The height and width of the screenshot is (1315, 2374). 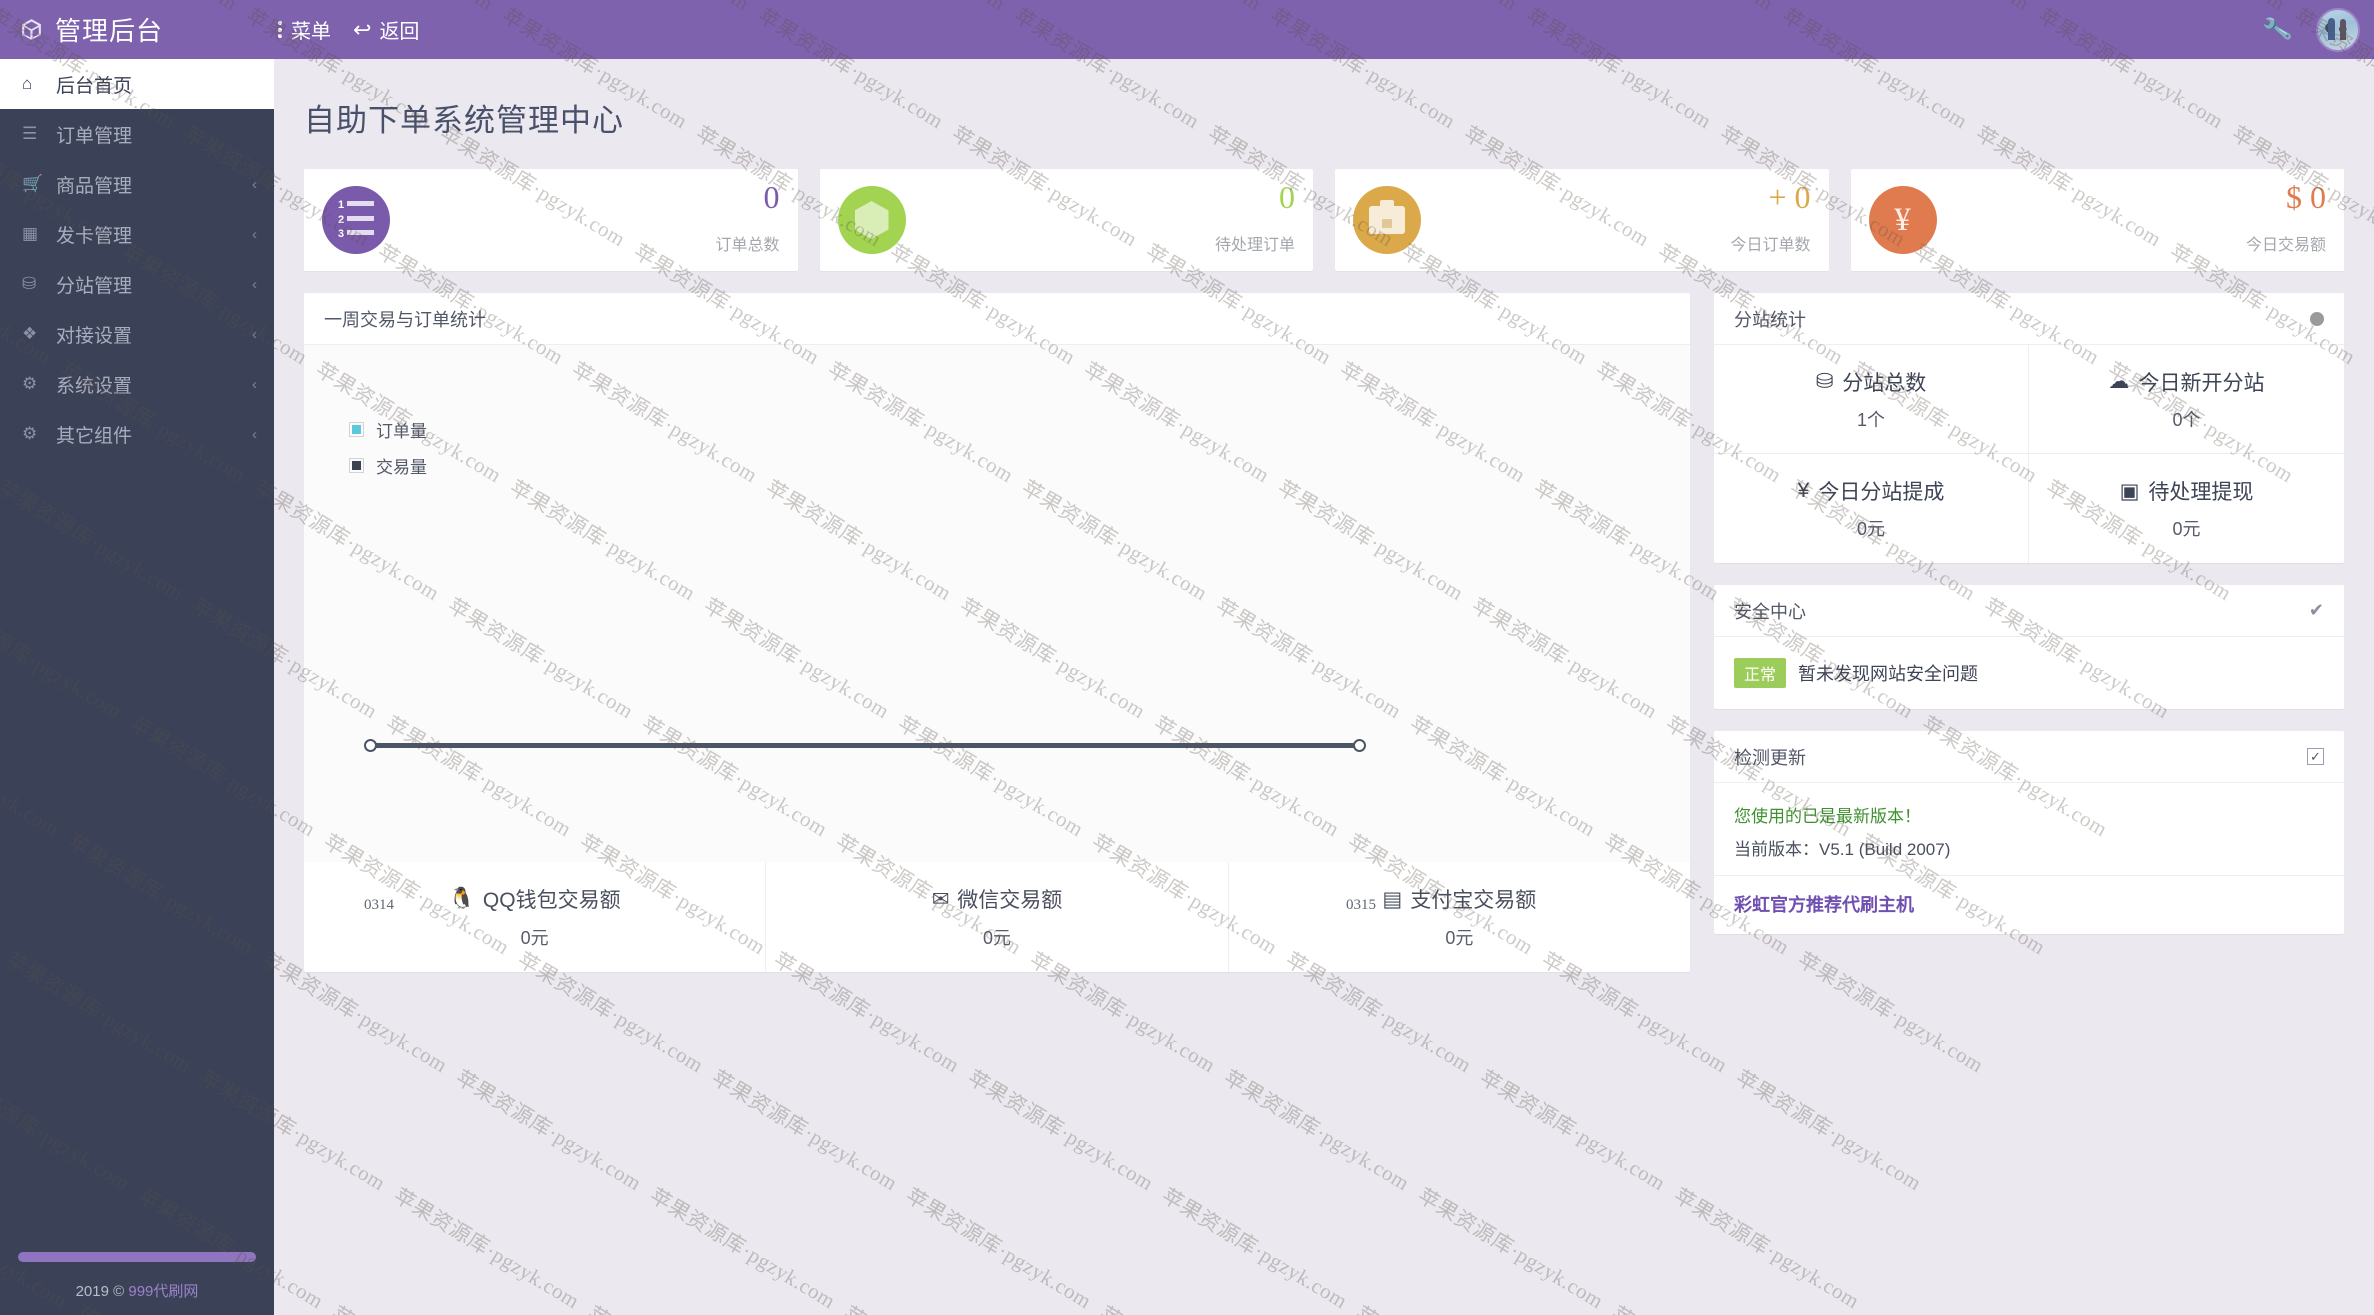 I want to click on sidebar-item-label: 分站管理, so click(x=94, y=286).